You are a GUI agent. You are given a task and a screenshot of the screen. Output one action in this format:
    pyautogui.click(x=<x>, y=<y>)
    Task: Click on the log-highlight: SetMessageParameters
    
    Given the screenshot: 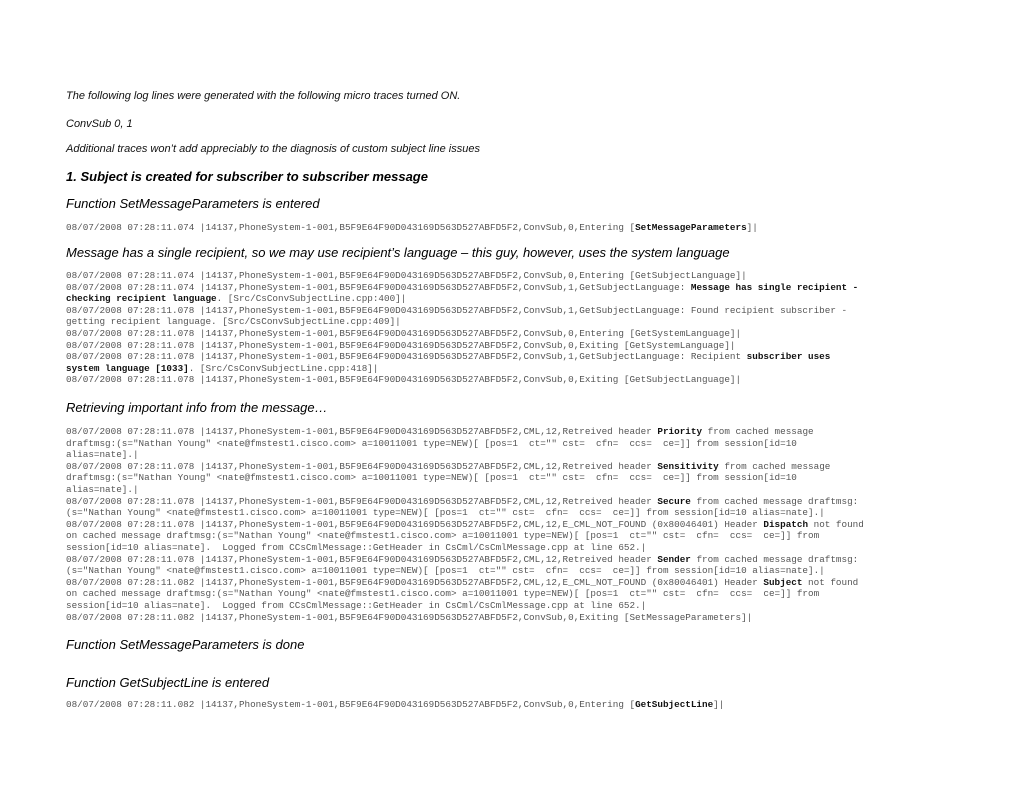 What is the action you would take?
    pyautogui.click(x=691, y=227)
    